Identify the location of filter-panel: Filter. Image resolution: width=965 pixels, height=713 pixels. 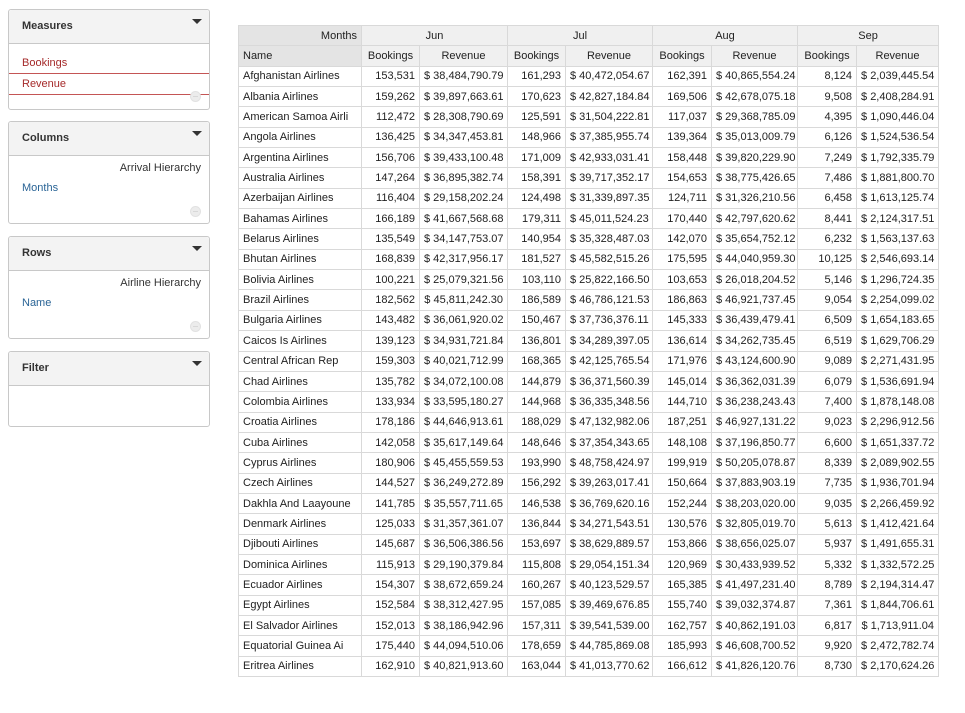
(109, 389).